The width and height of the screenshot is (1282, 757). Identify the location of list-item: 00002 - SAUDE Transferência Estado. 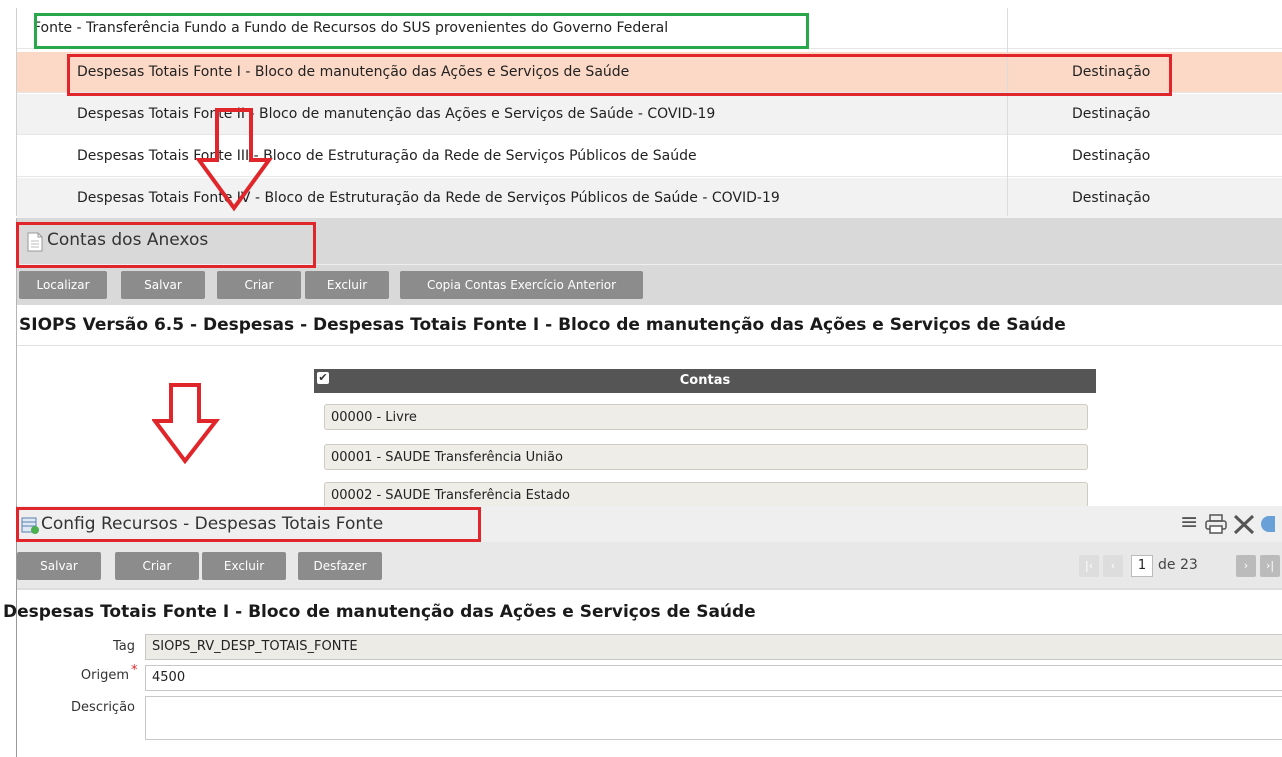
(706, 495).